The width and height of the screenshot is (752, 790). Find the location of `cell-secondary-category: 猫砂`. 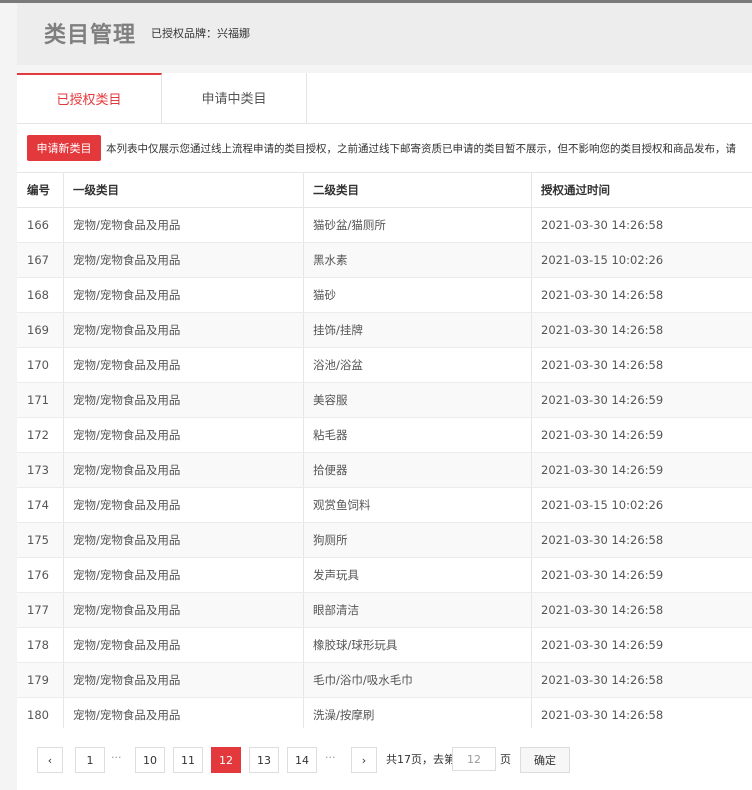

cell-secondary-category: 猫砂 is located at coordinates (417, 295).